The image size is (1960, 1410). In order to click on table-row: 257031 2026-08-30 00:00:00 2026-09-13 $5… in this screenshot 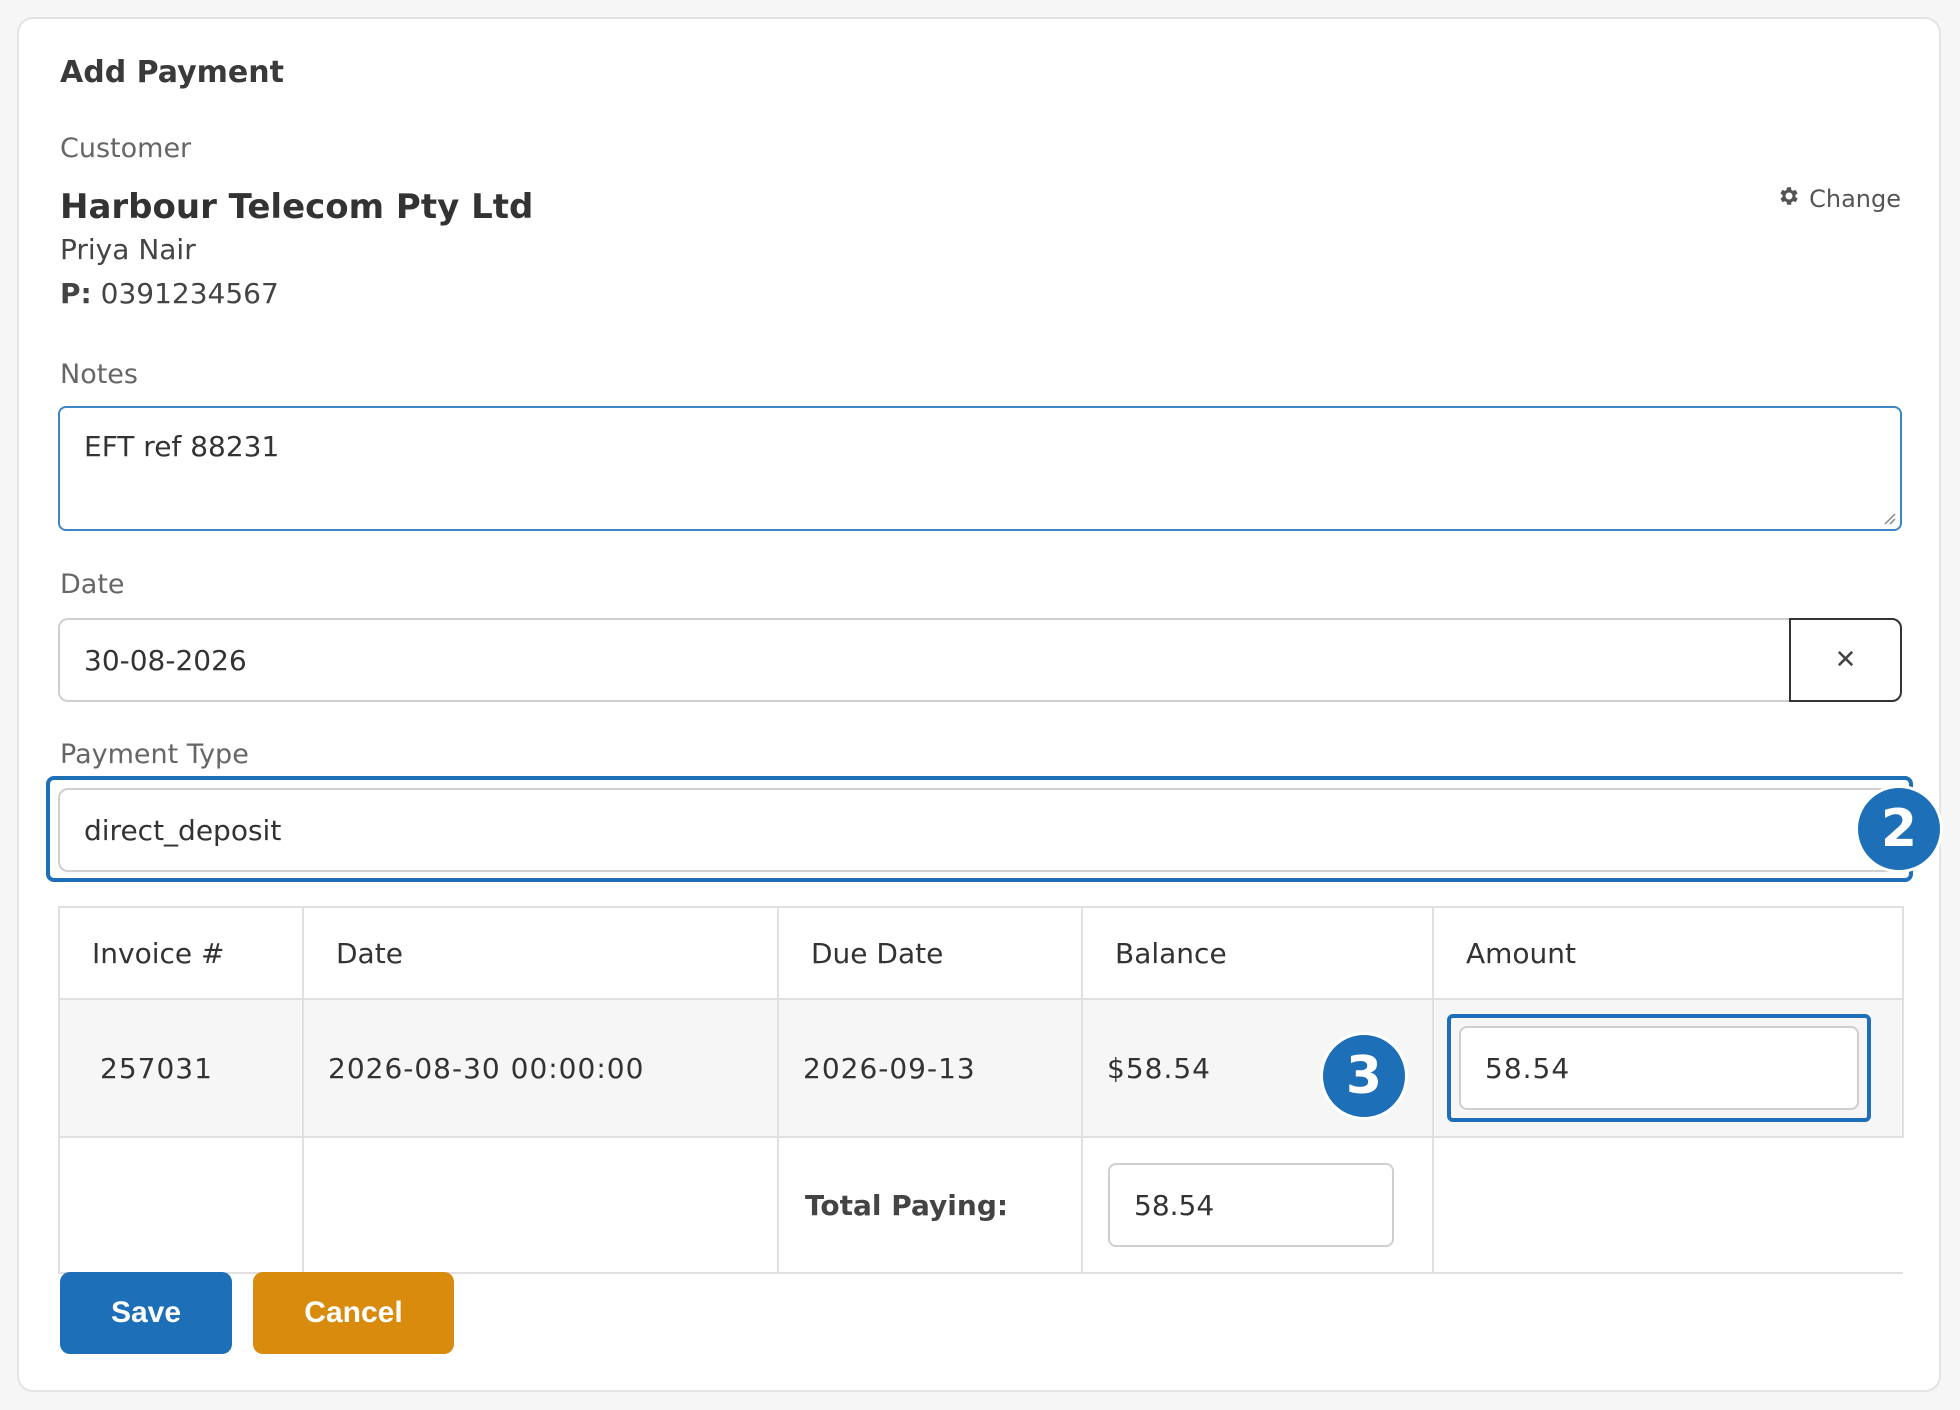, I will do `click(981, 1068)`.